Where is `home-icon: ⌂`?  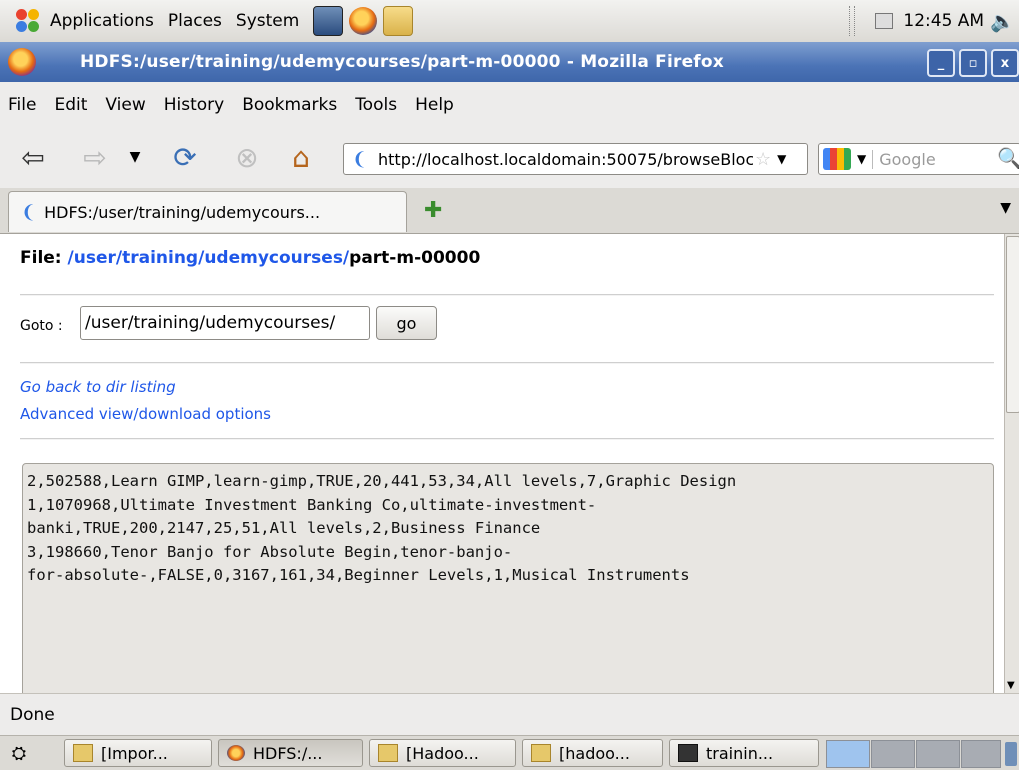 home-icon: ⌂ is located at coordinates (301, 157).